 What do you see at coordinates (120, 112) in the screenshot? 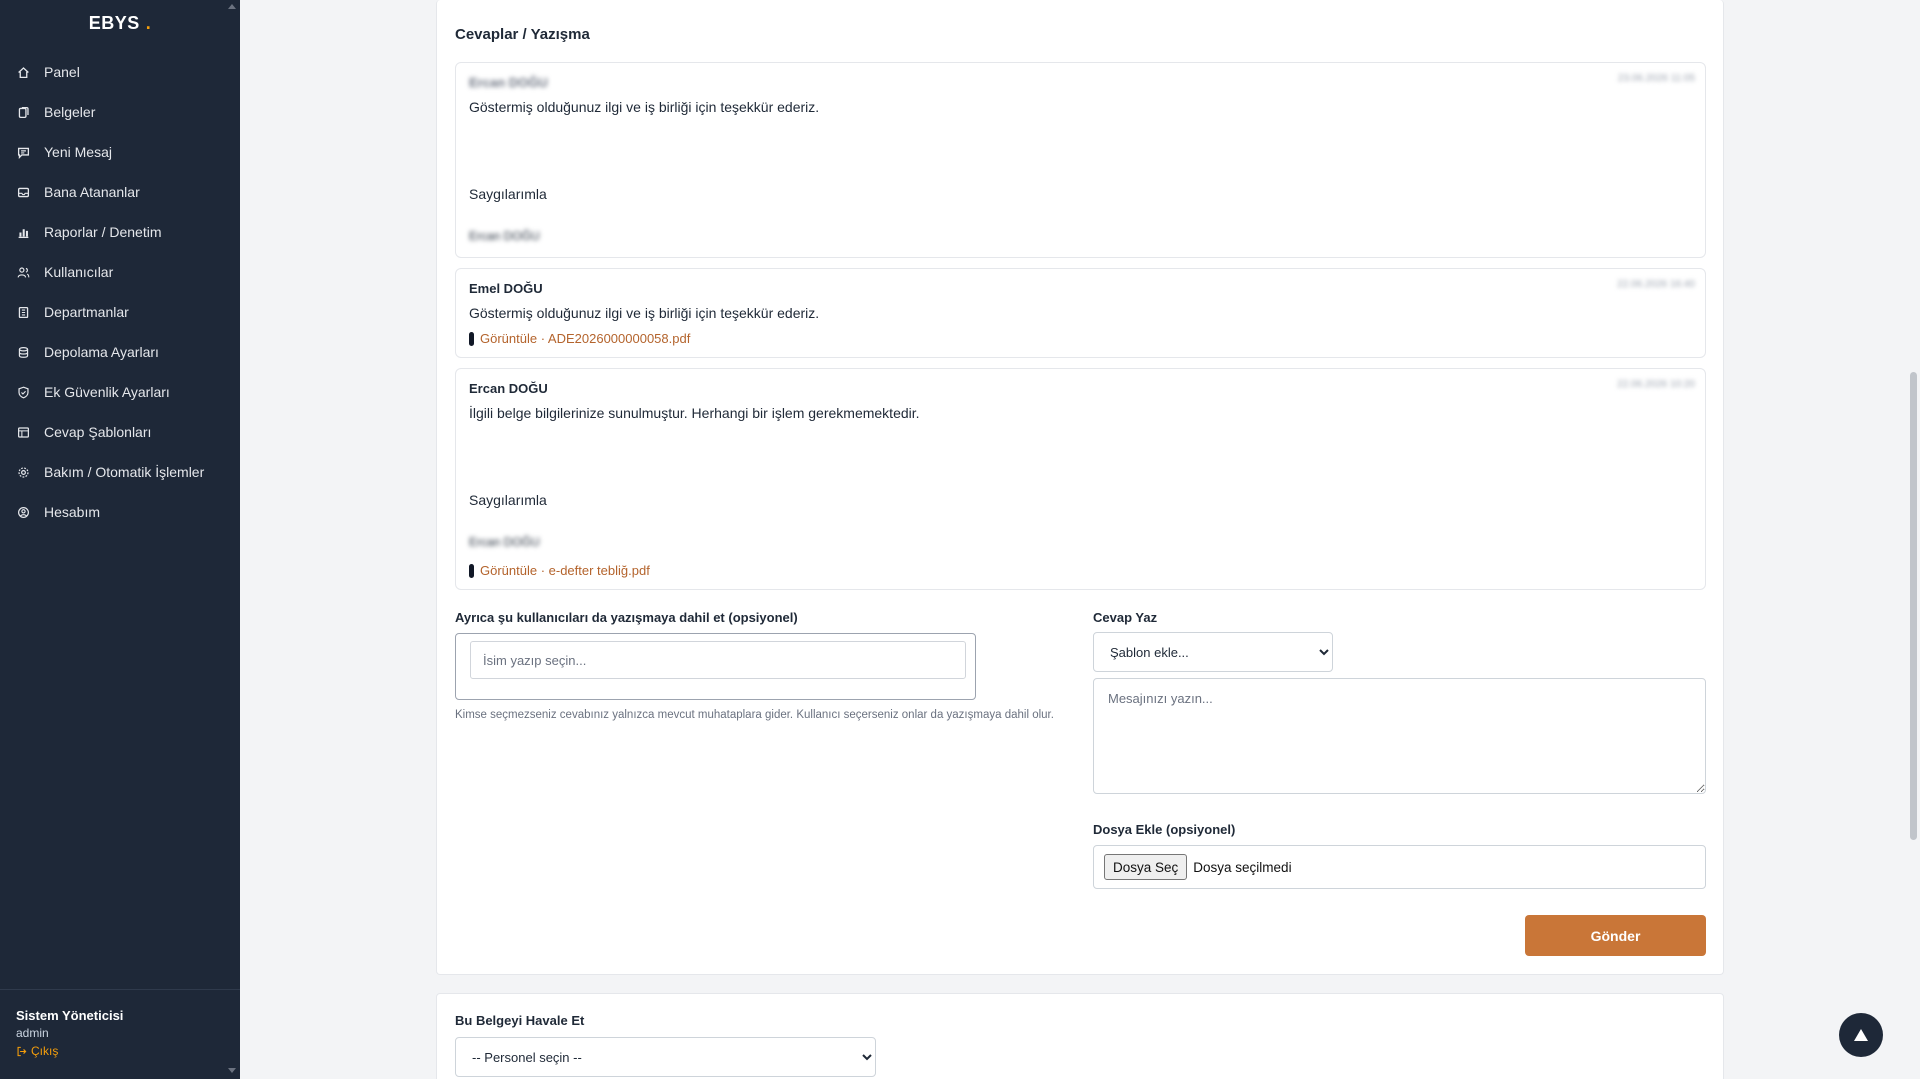
I see `sidebar-item-belgeler: Belgeler` at bounding box center [120, 112].